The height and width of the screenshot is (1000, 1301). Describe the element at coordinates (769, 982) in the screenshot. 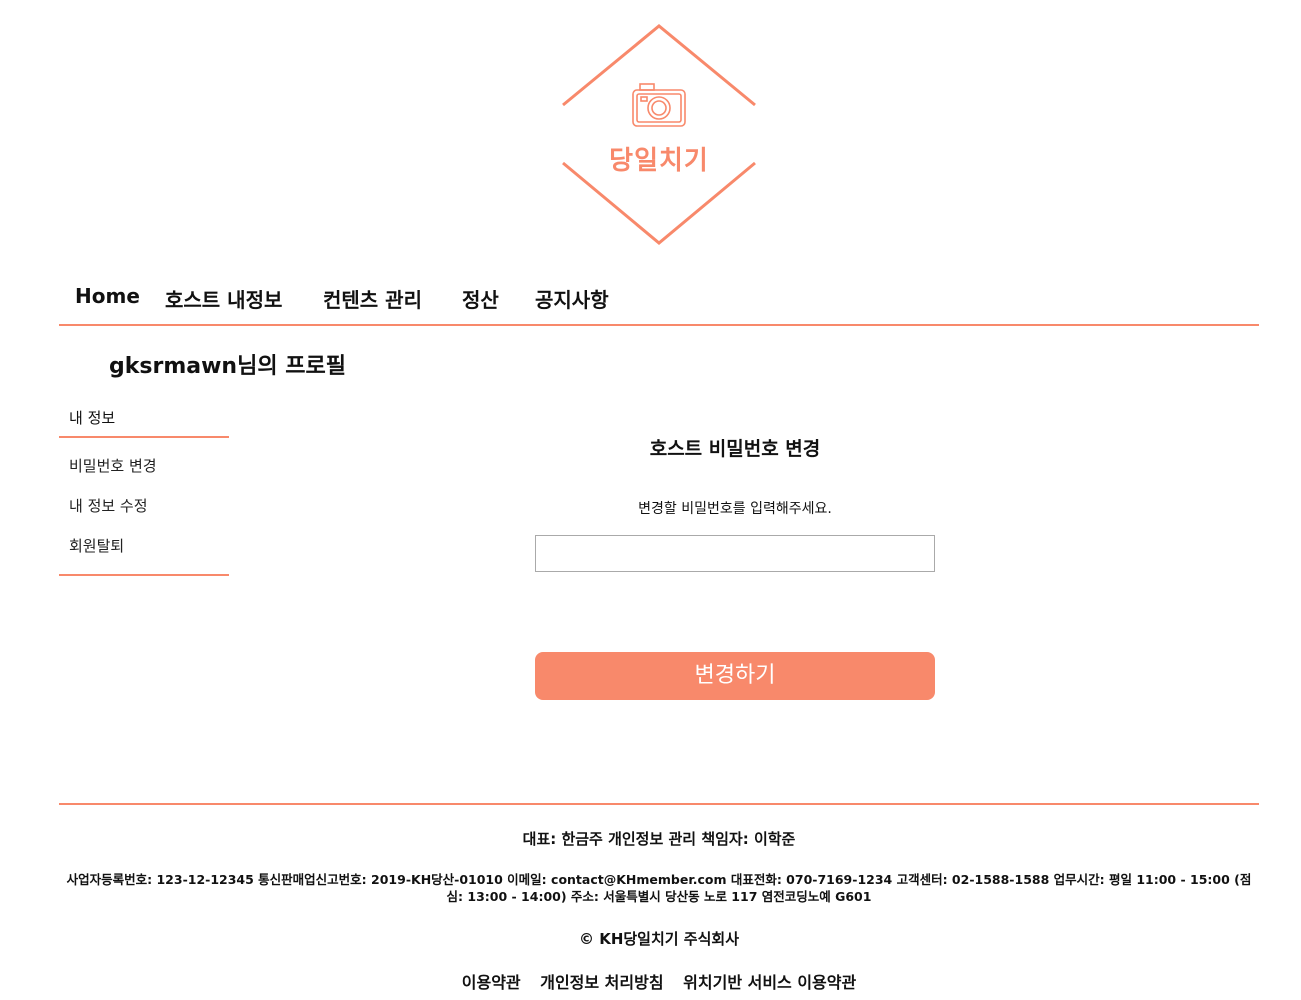

I see `footer-link-location-terms: 위치기반 서비스 이용약관` at that location.